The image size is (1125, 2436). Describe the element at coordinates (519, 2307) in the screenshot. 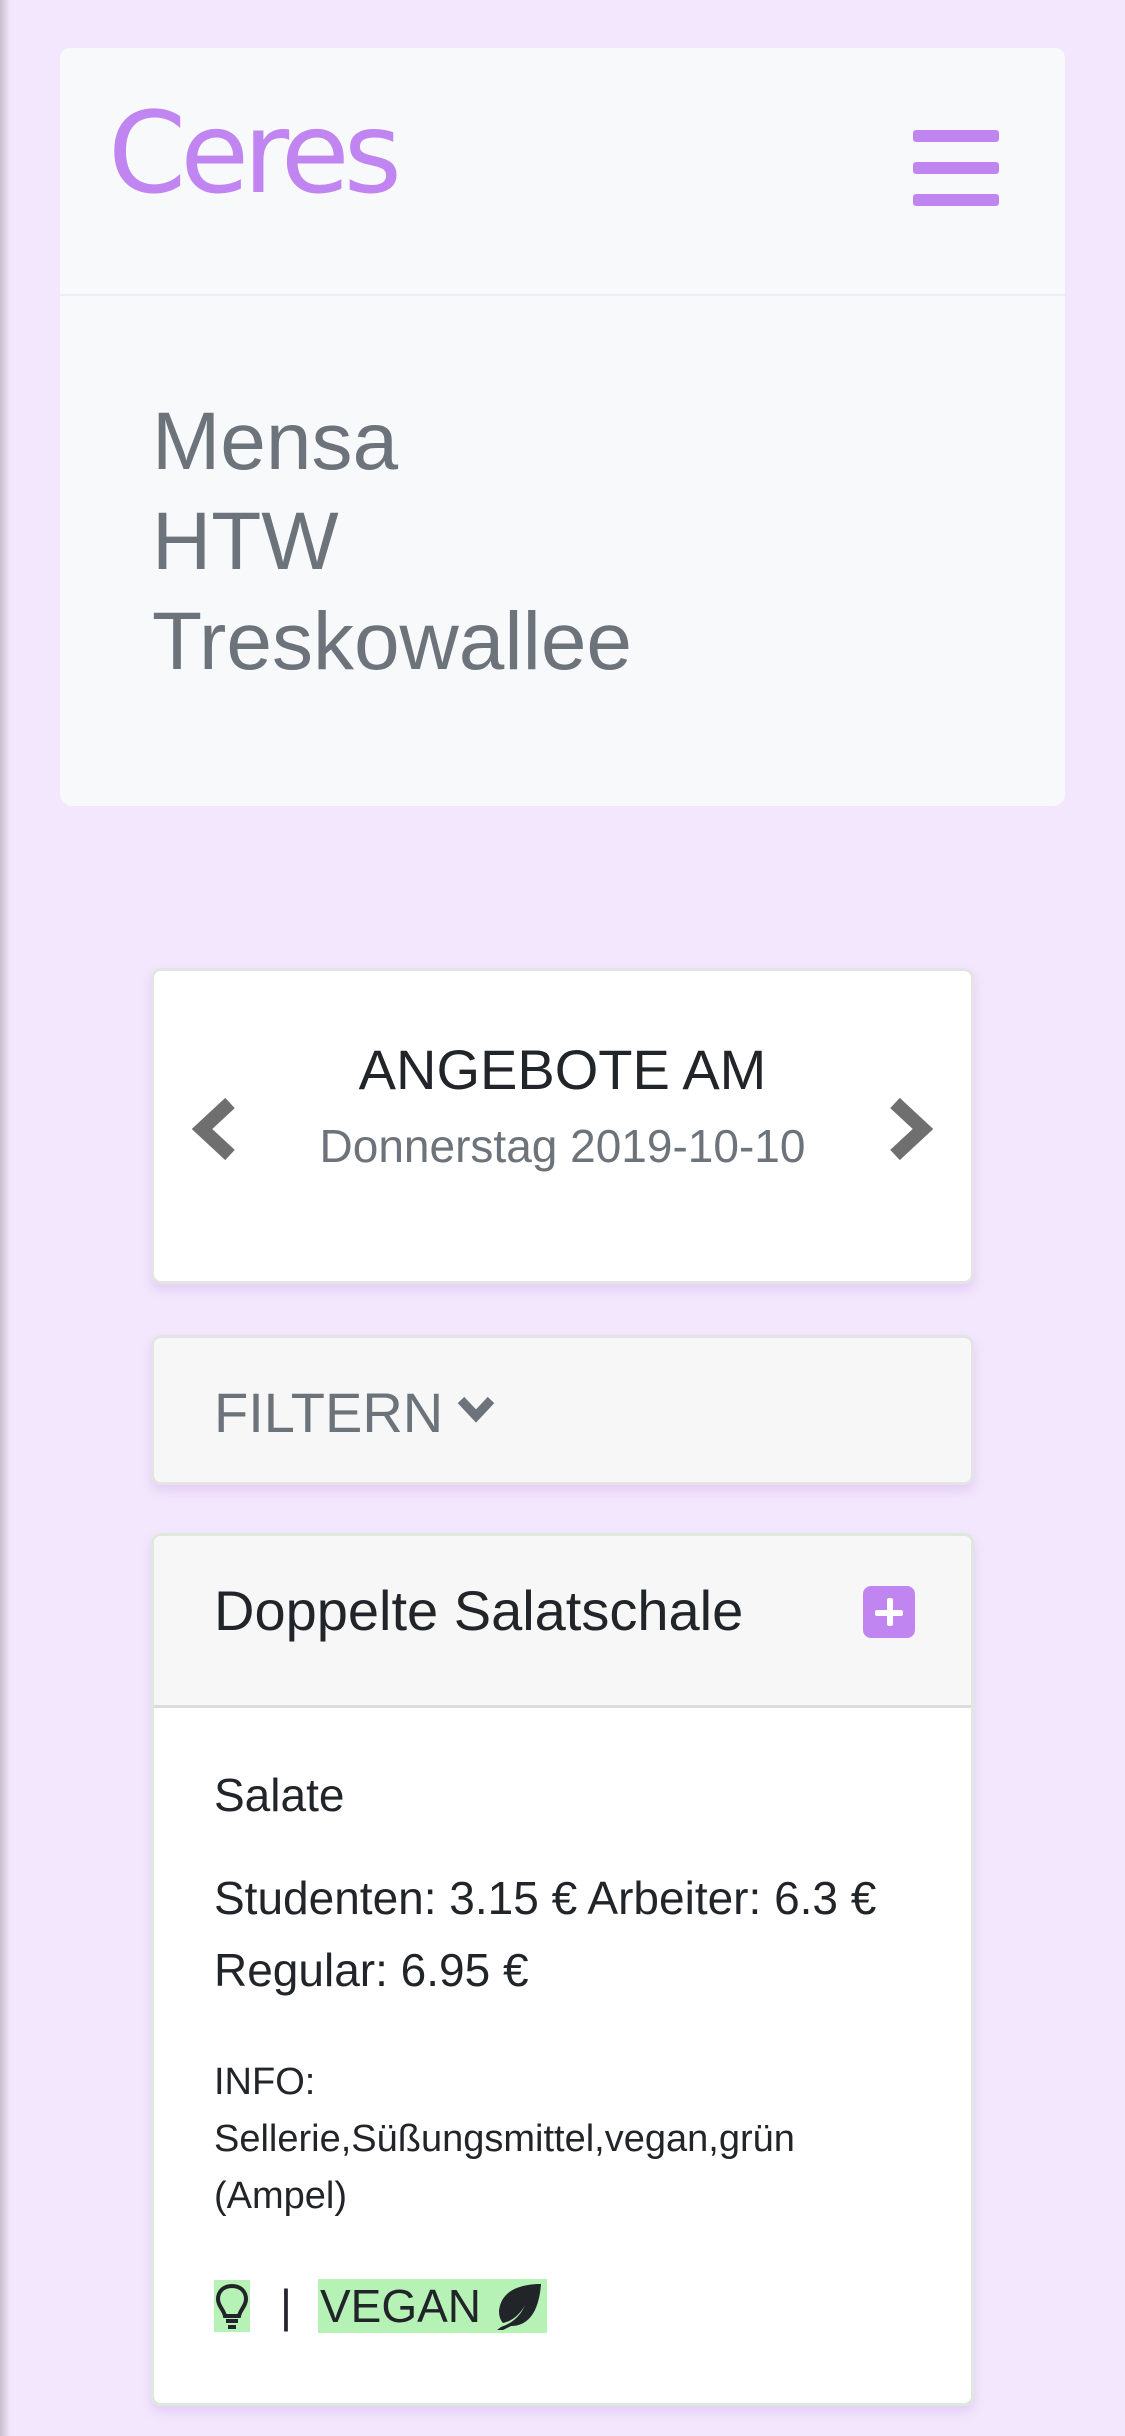

I see `leaf-icon` at that location.